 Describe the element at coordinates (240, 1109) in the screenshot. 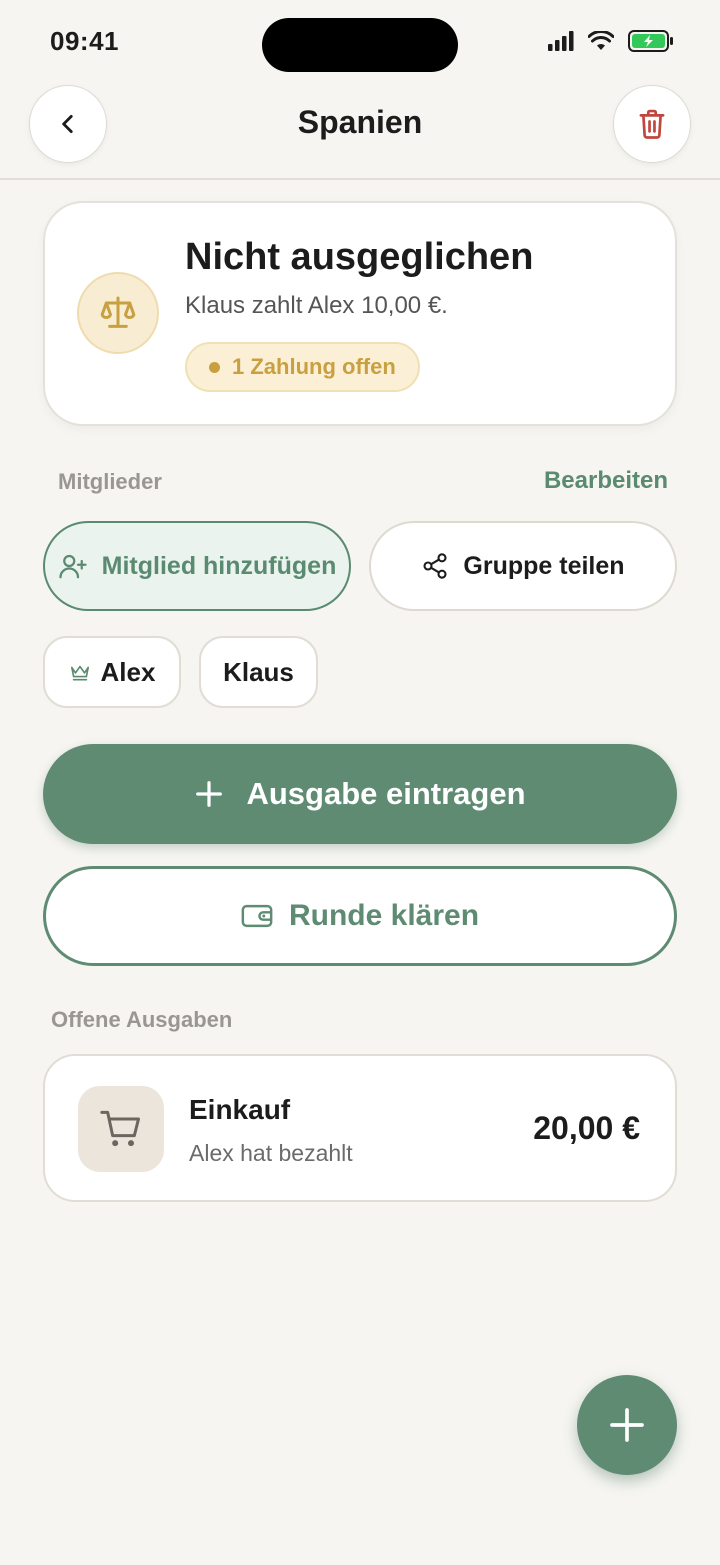

I see `expense-name: Einkauf` at that location.